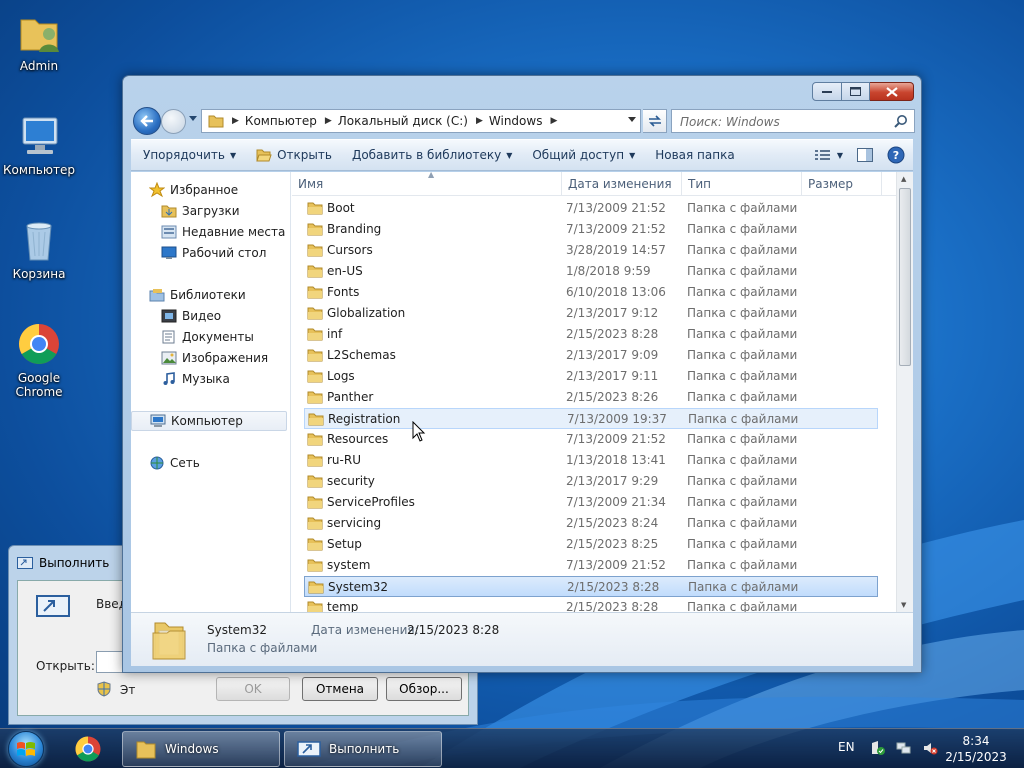 Image resolution: width=1024 pixels, height=768 pixels. I want to click on column-header-date: Дата изменения, so click(622, 184).